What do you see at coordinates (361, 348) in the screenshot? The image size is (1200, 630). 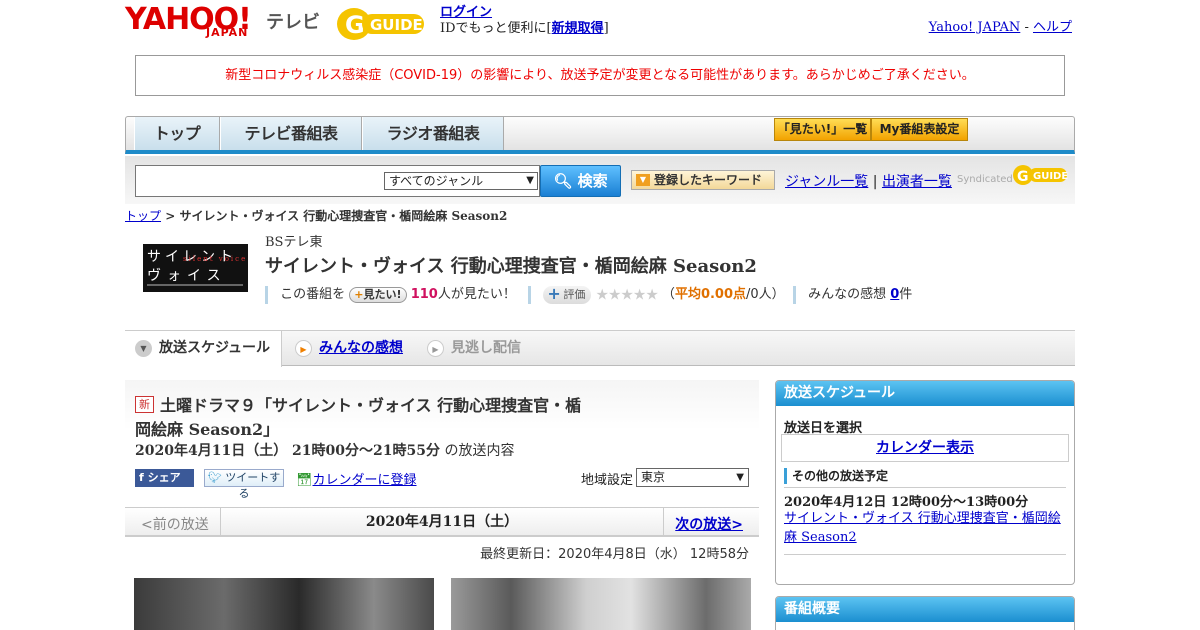 I see `tab-impressions-label: みんなの感想` at bounding box center [361, 348].